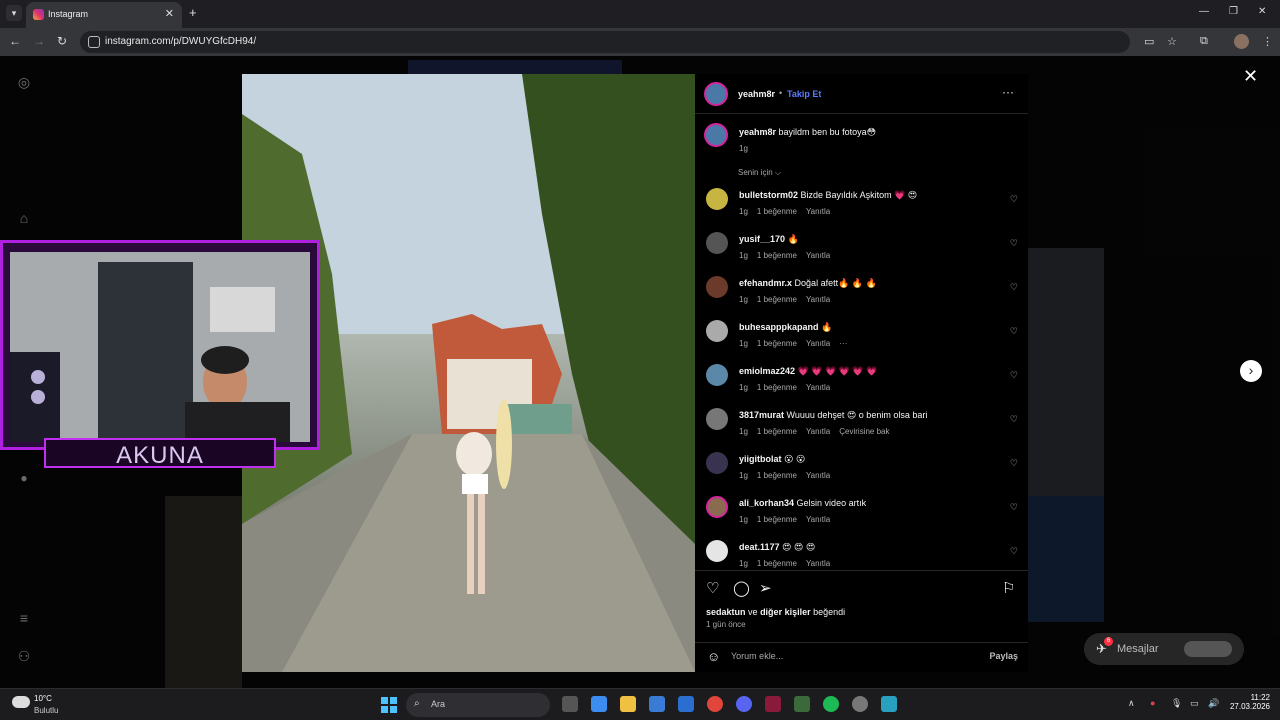  Describe the element at coordinates (864, 431) in the screenshot. I see `translate-link: Çevirisine bak` at that location.